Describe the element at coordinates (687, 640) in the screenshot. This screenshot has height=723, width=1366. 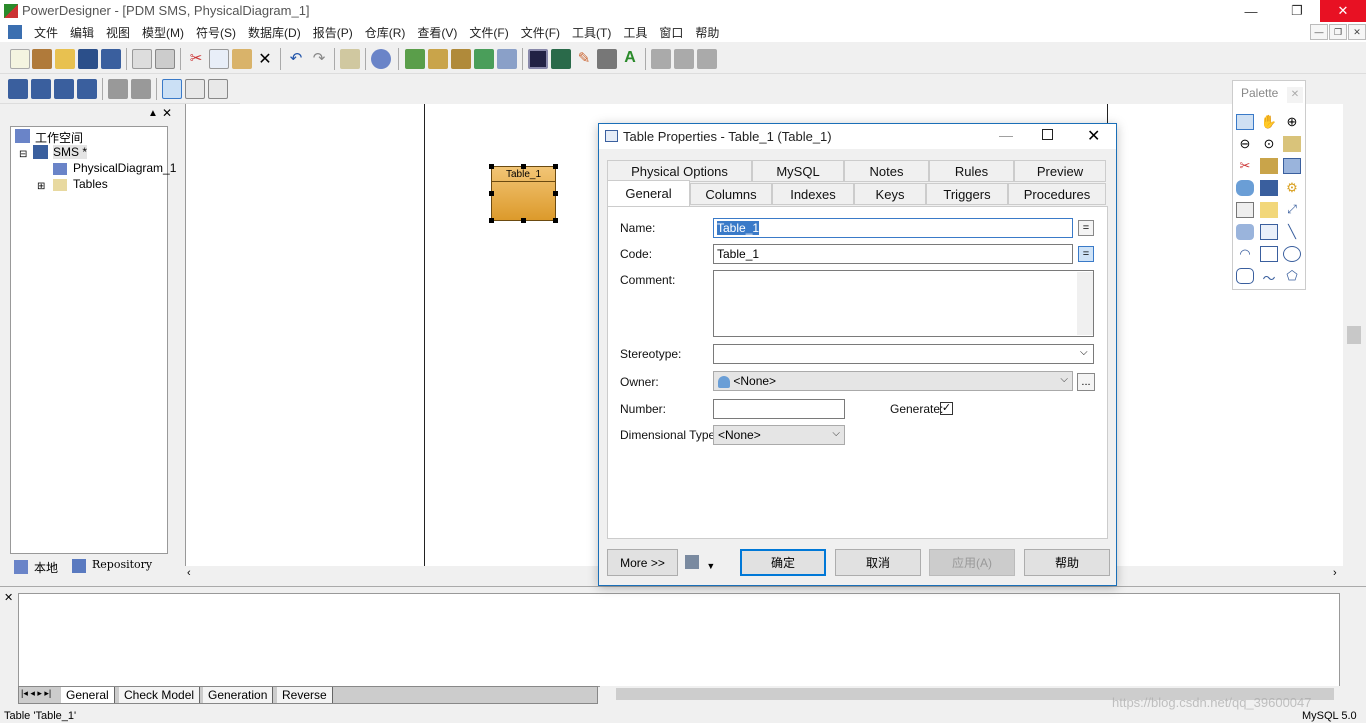
I see `output-text-area` at that location.